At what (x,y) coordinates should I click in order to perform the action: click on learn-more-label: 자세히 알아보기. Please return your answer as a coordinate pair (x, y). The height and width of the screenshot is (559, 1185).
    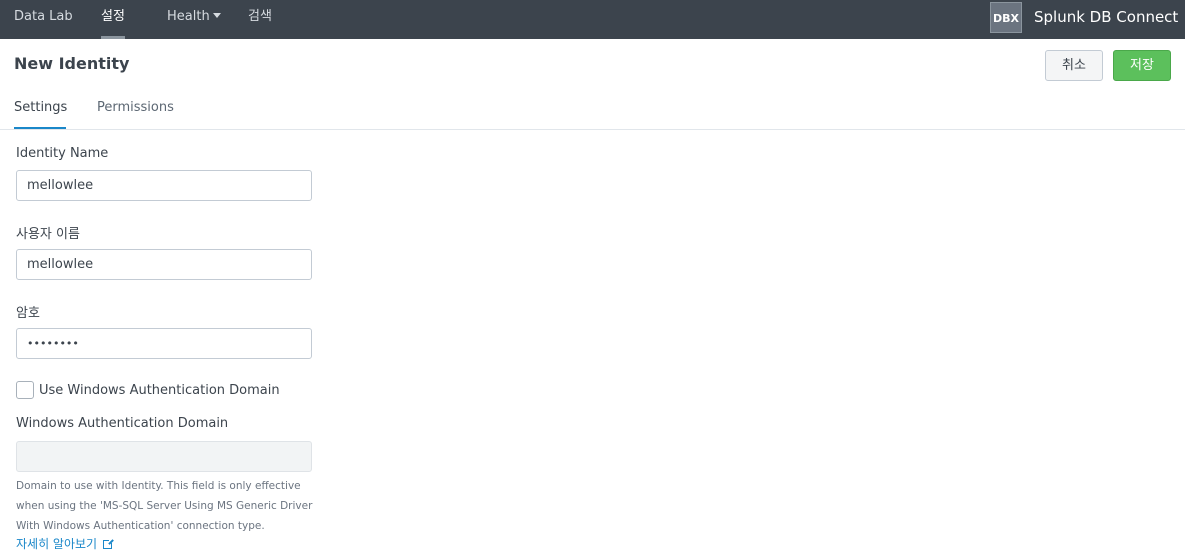
    Looking at the image, I should click on (57, 544).